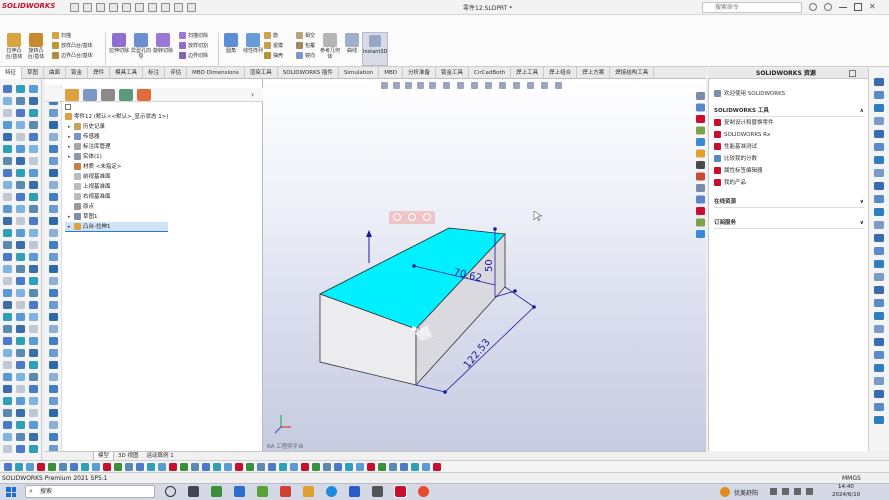 The width and height of the screenshot is (889, 500). What do you see at coordinates (116, 177) in the screenshot?
I see `tree-item: 前视基准面` at bounding box center [116, 177].